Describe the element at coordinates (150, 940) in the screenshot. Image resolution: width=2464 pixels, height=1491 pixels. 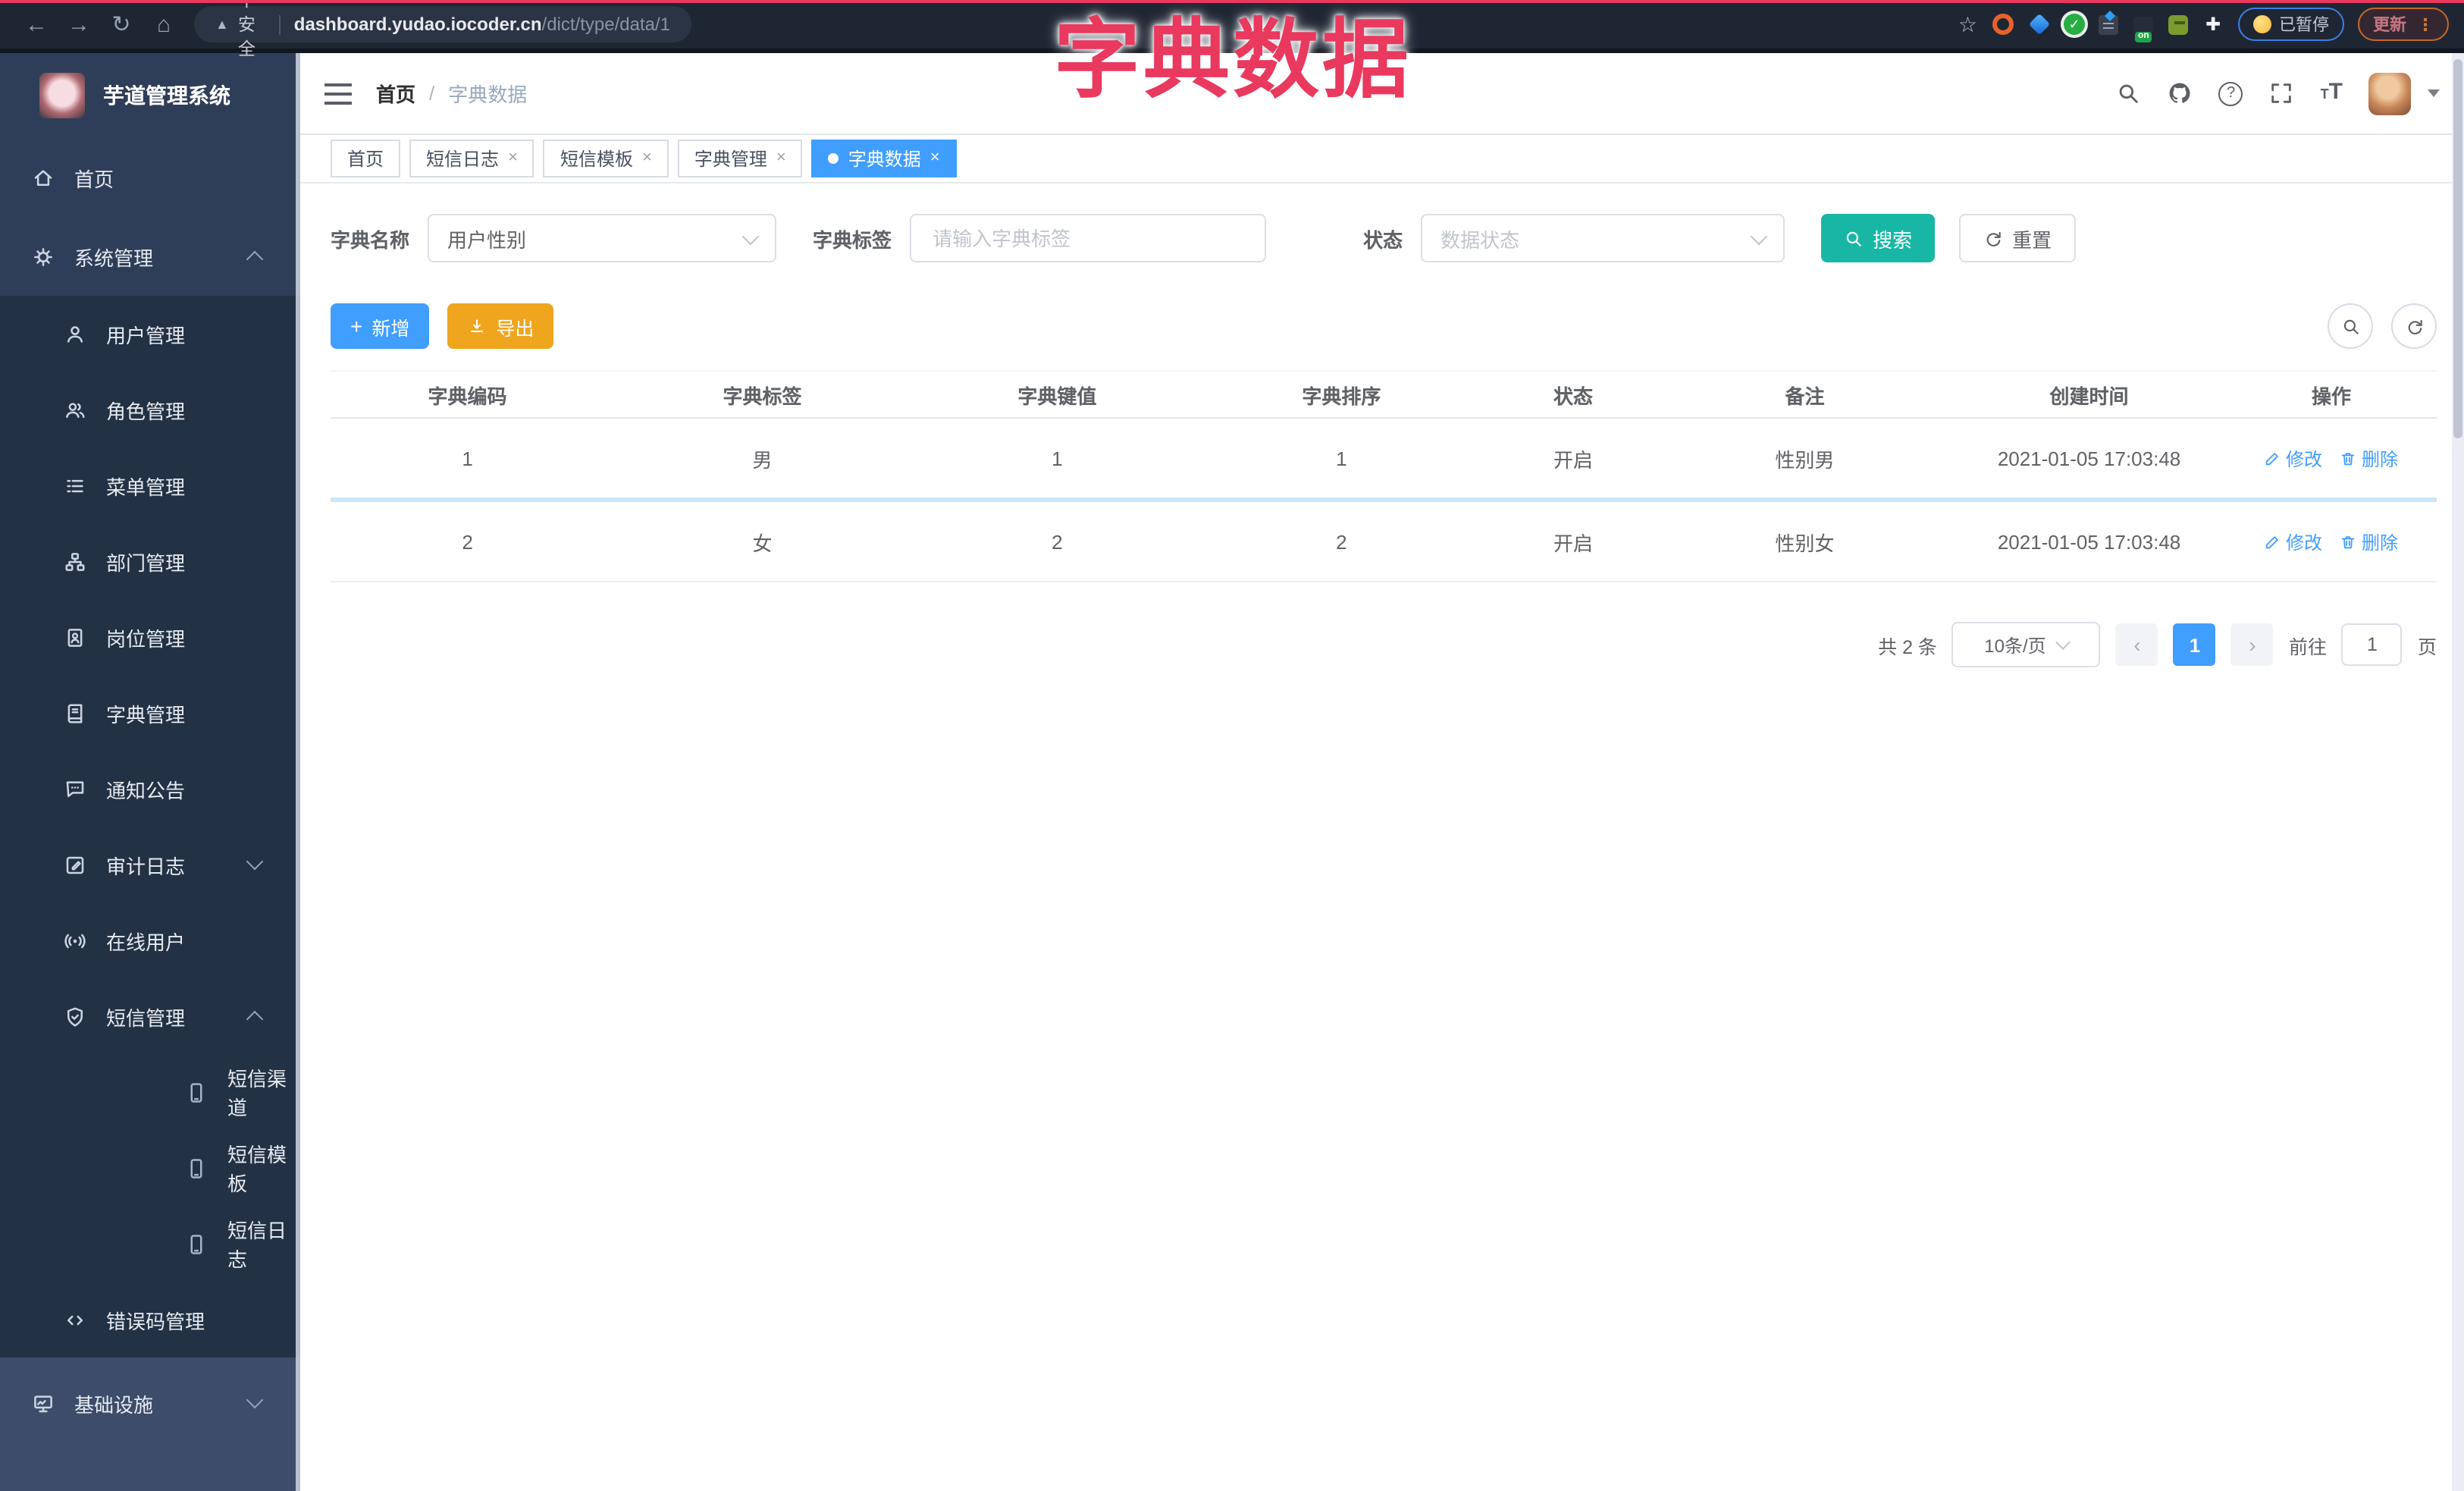
I see `sidebar-item-online-users: 在线用户` at that location.